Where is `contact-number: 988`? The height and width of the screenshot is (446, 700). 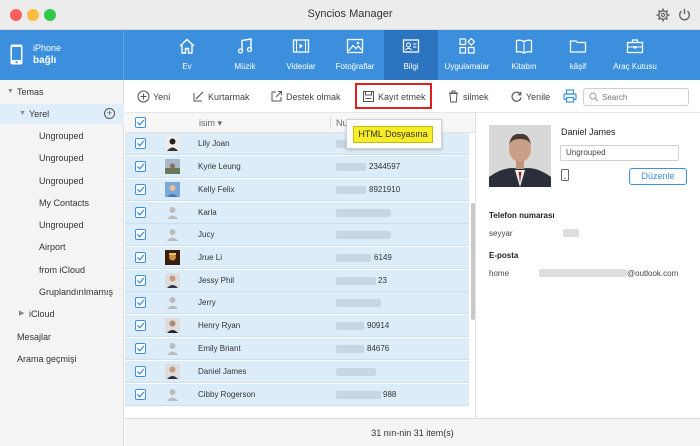 contact-number: 988 is located at coordinates (390, 394).